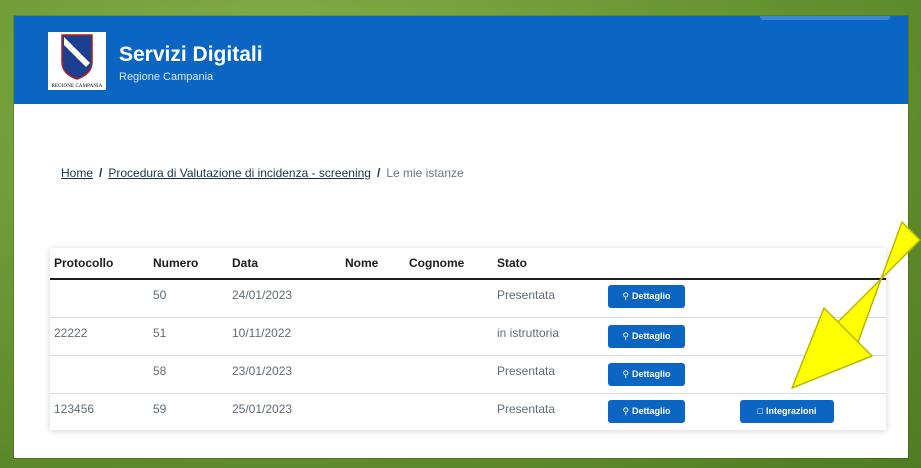 The height and width of the screenshot is (468, 921). What do you see at coordinates (176, 263) in the screenshot?
I see `column-header-numero: Numero` at bounding box center [176, 263].